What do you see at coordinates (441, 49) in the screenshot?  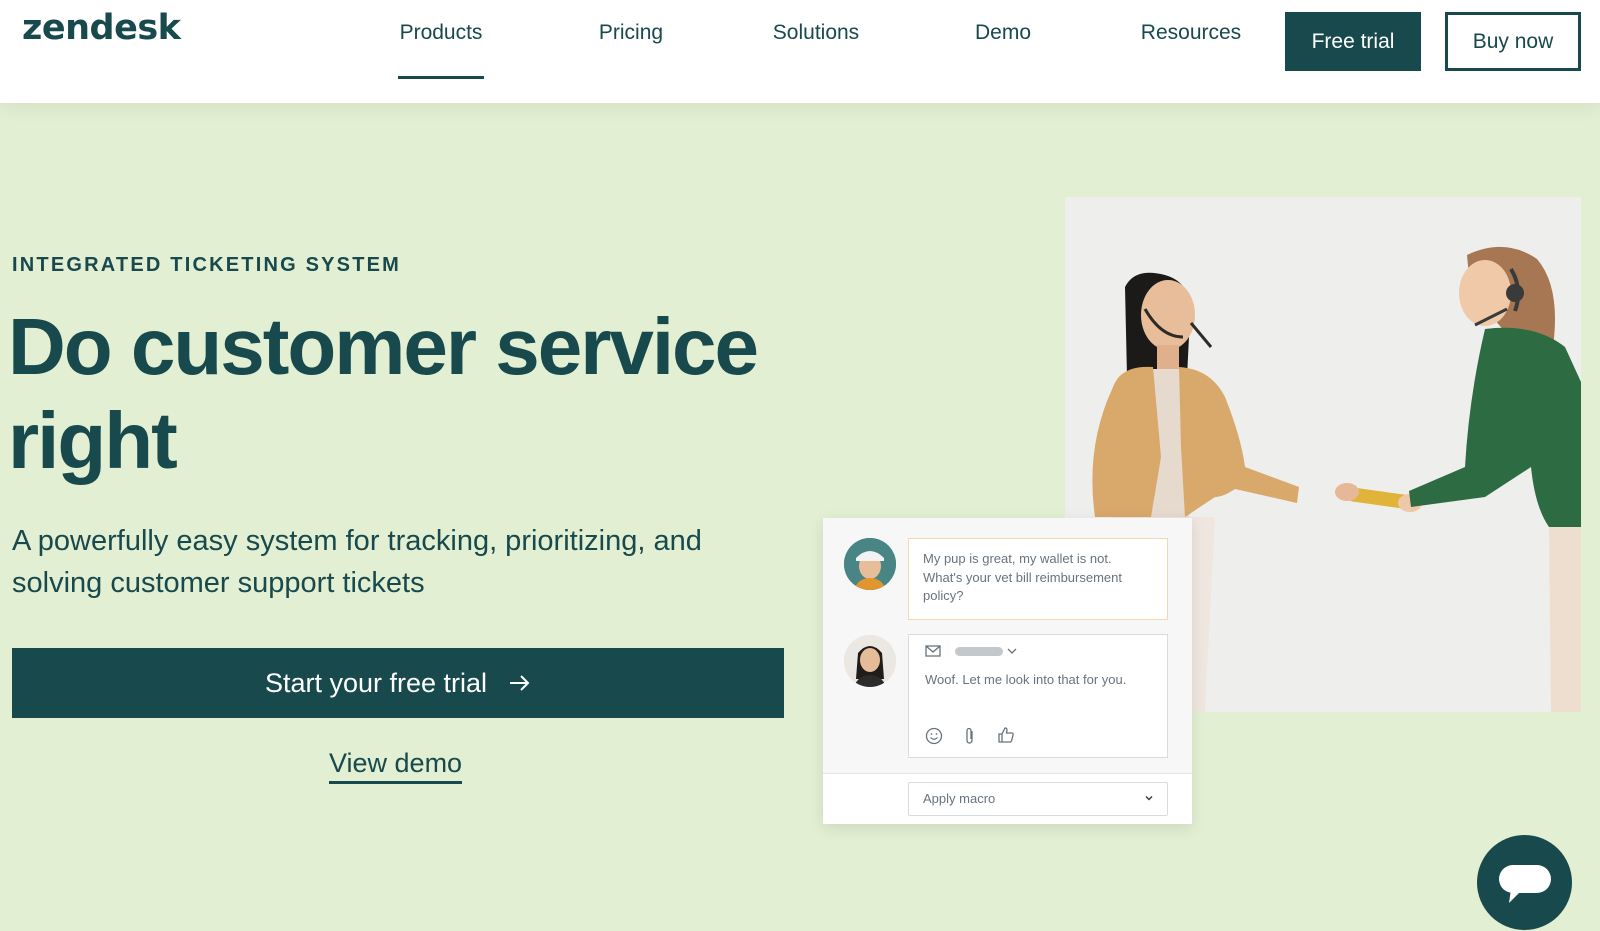 I see `nav-products: Products` at bounding box center [441, 49].